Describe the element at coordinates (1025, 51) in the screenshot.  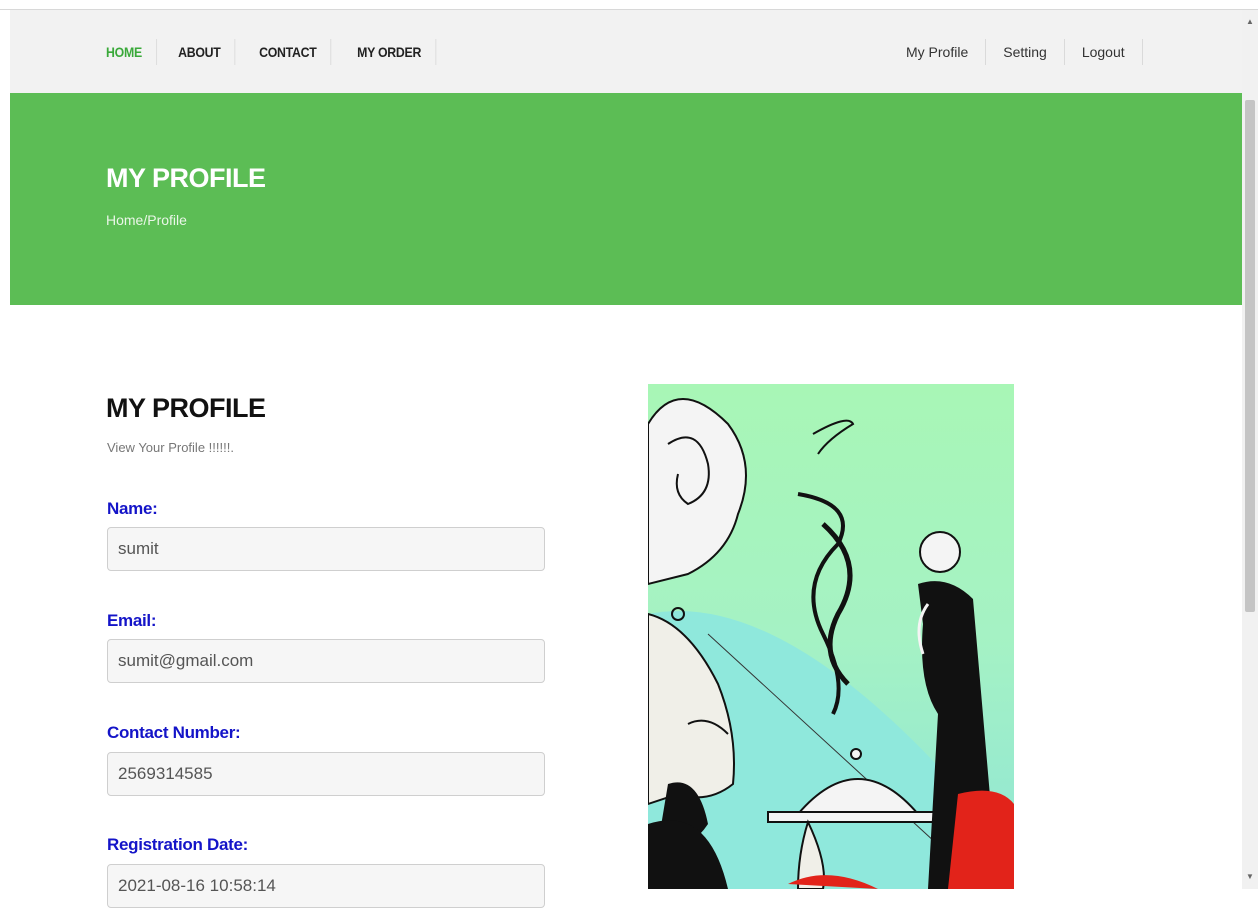
I see `nav-setting-link: Setting` at that location.